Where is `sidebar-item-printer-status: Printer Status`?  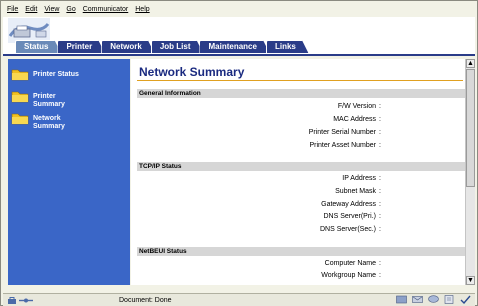 sidebar-item-printer-status: Printer Status is located at coordinates (45, 74).